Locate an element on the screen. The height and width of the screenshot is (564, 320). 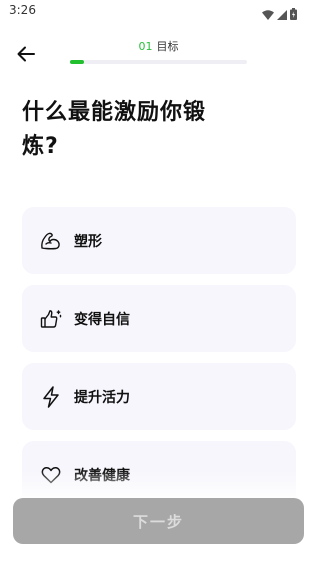
next-button: 下一步 is located at coordinates (158, 521).